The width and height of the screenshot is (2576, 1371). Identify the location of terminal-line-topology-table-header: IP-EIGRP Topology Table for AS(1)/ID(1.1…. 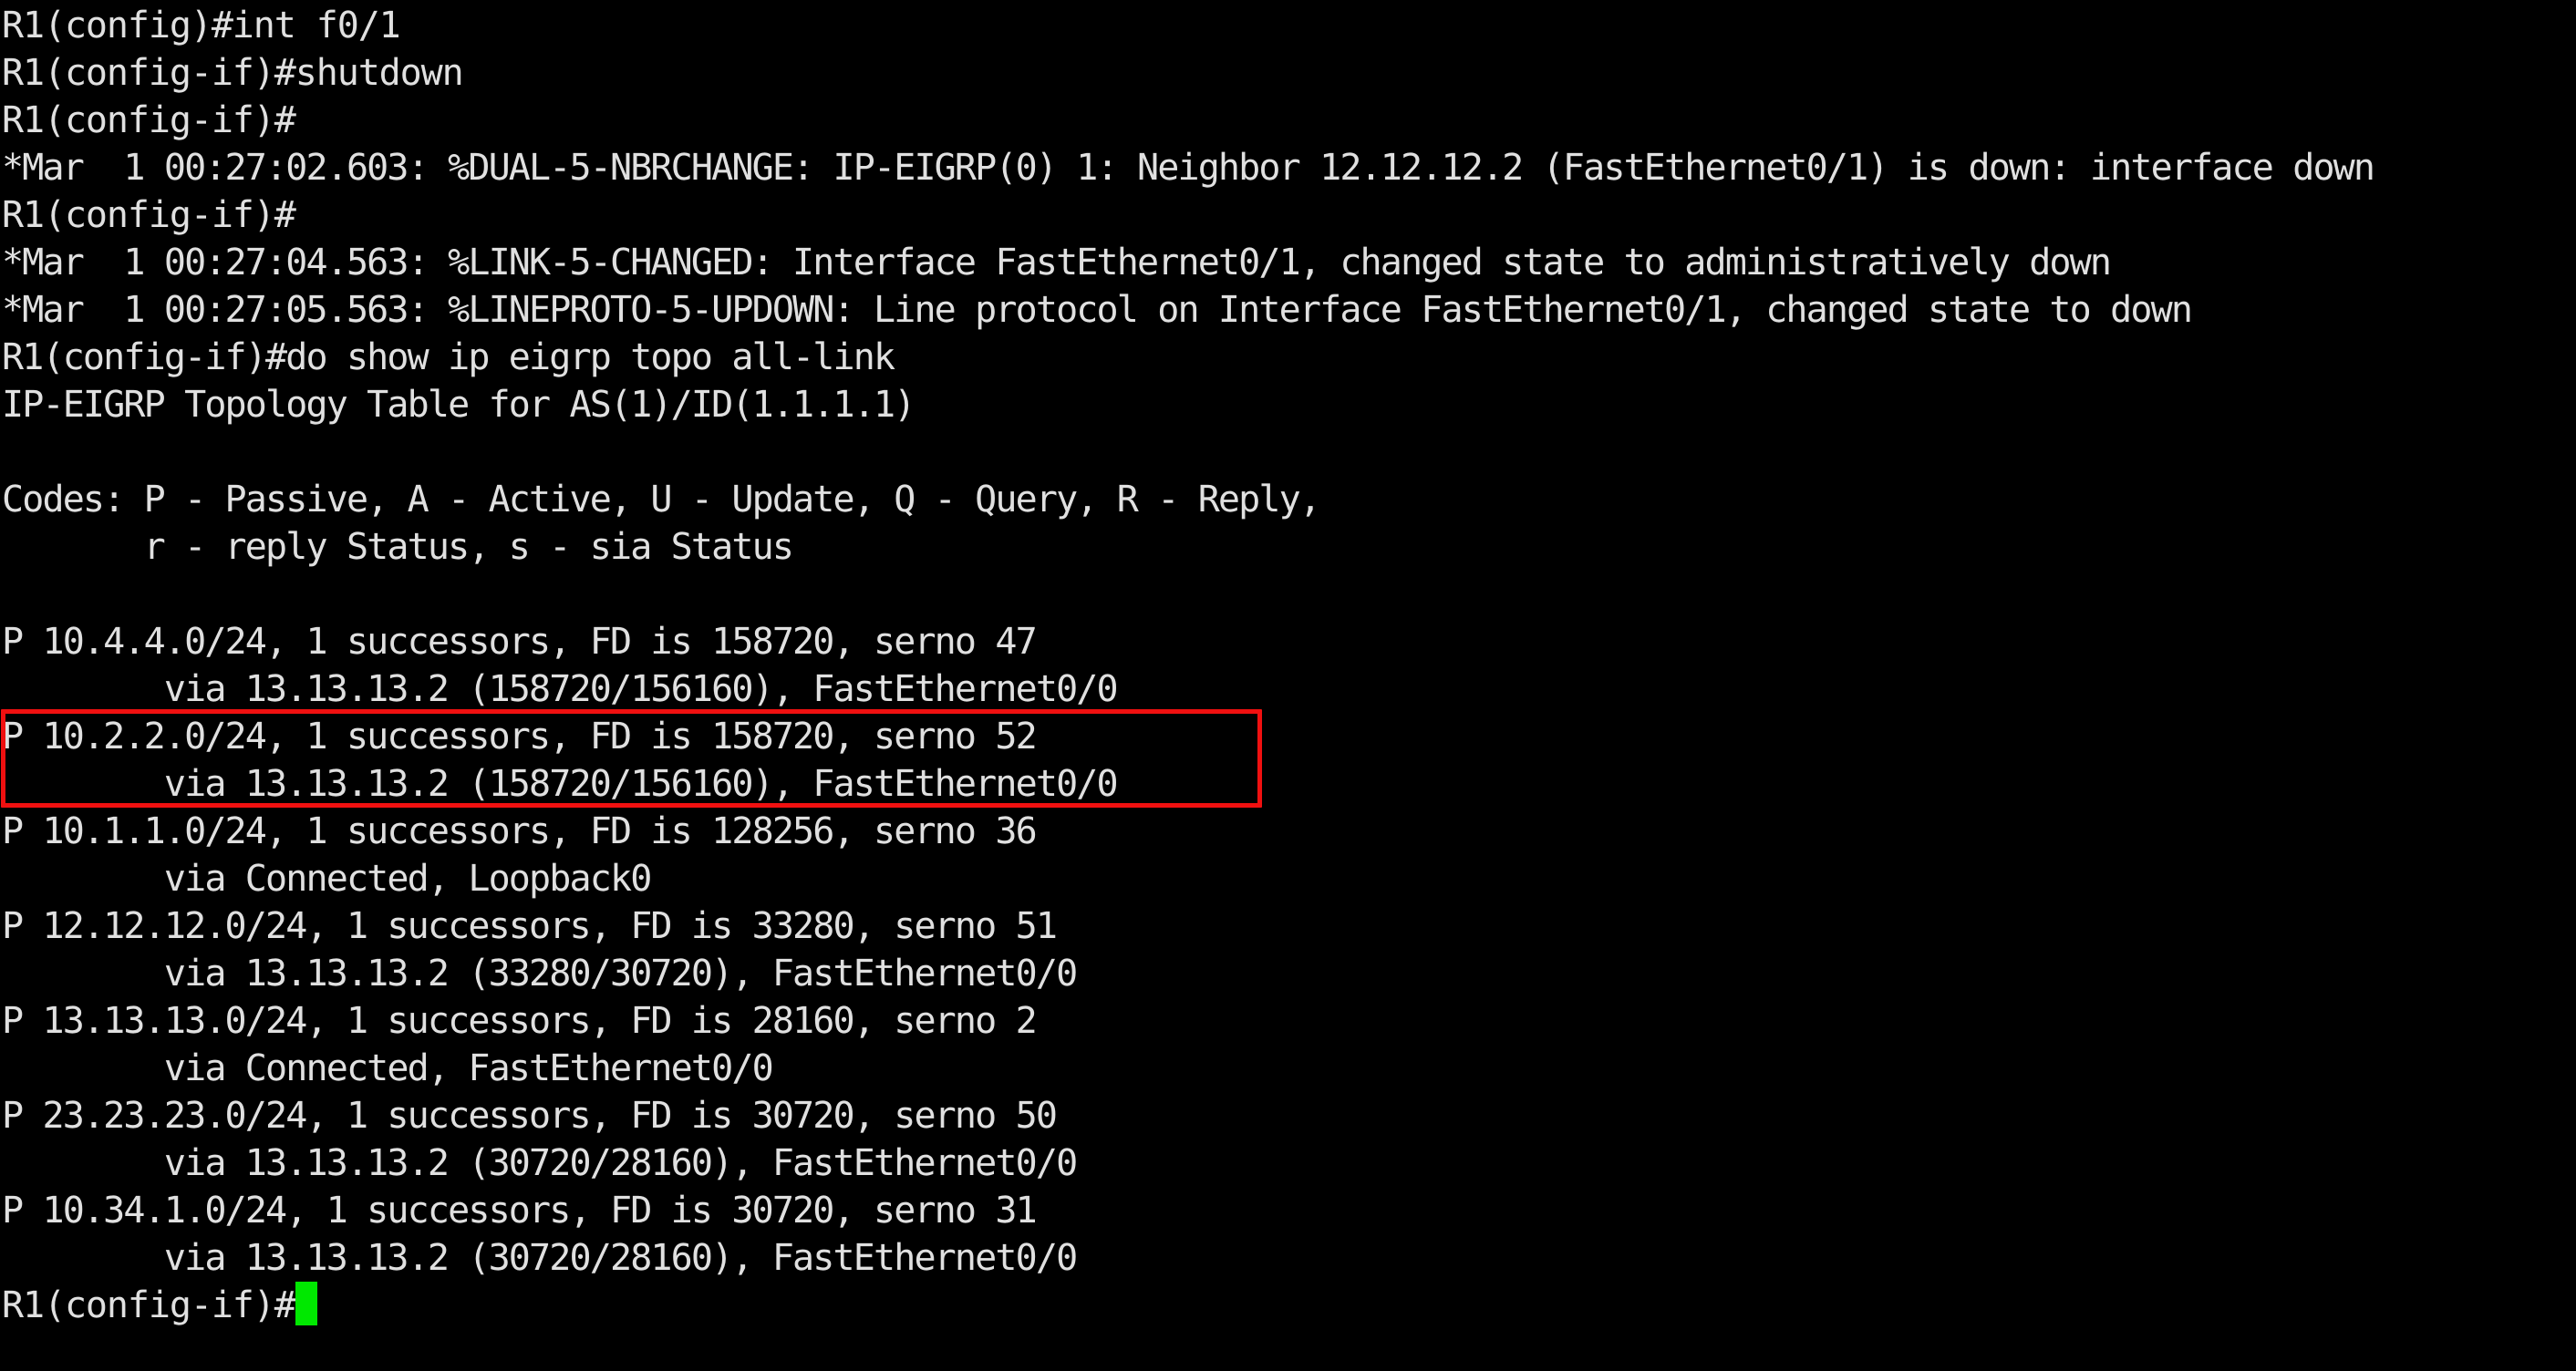
(459, 405).